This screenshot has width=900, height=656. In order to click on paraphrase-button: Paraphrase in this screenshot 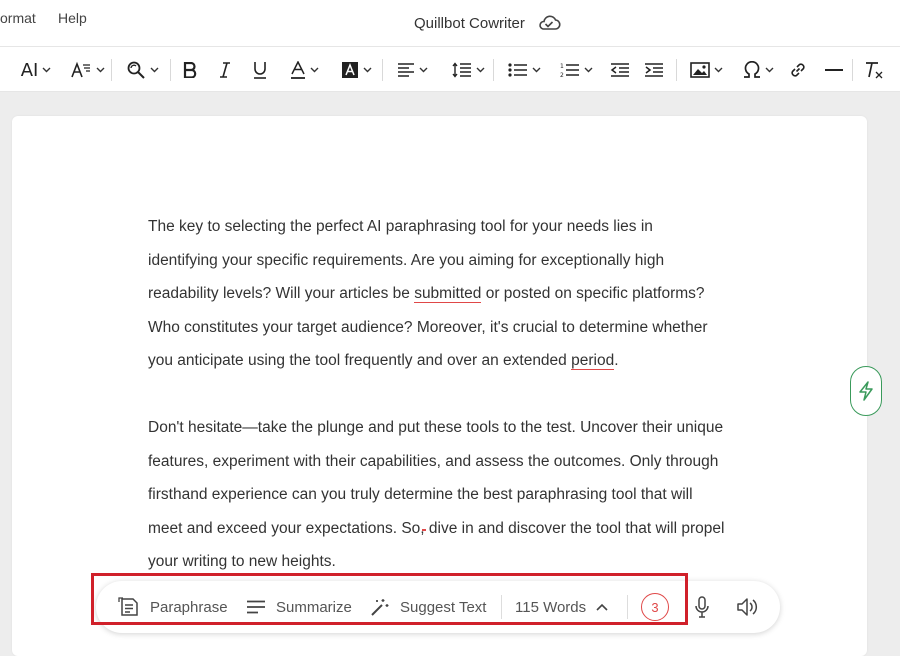, I will do `click(173, 607)`.